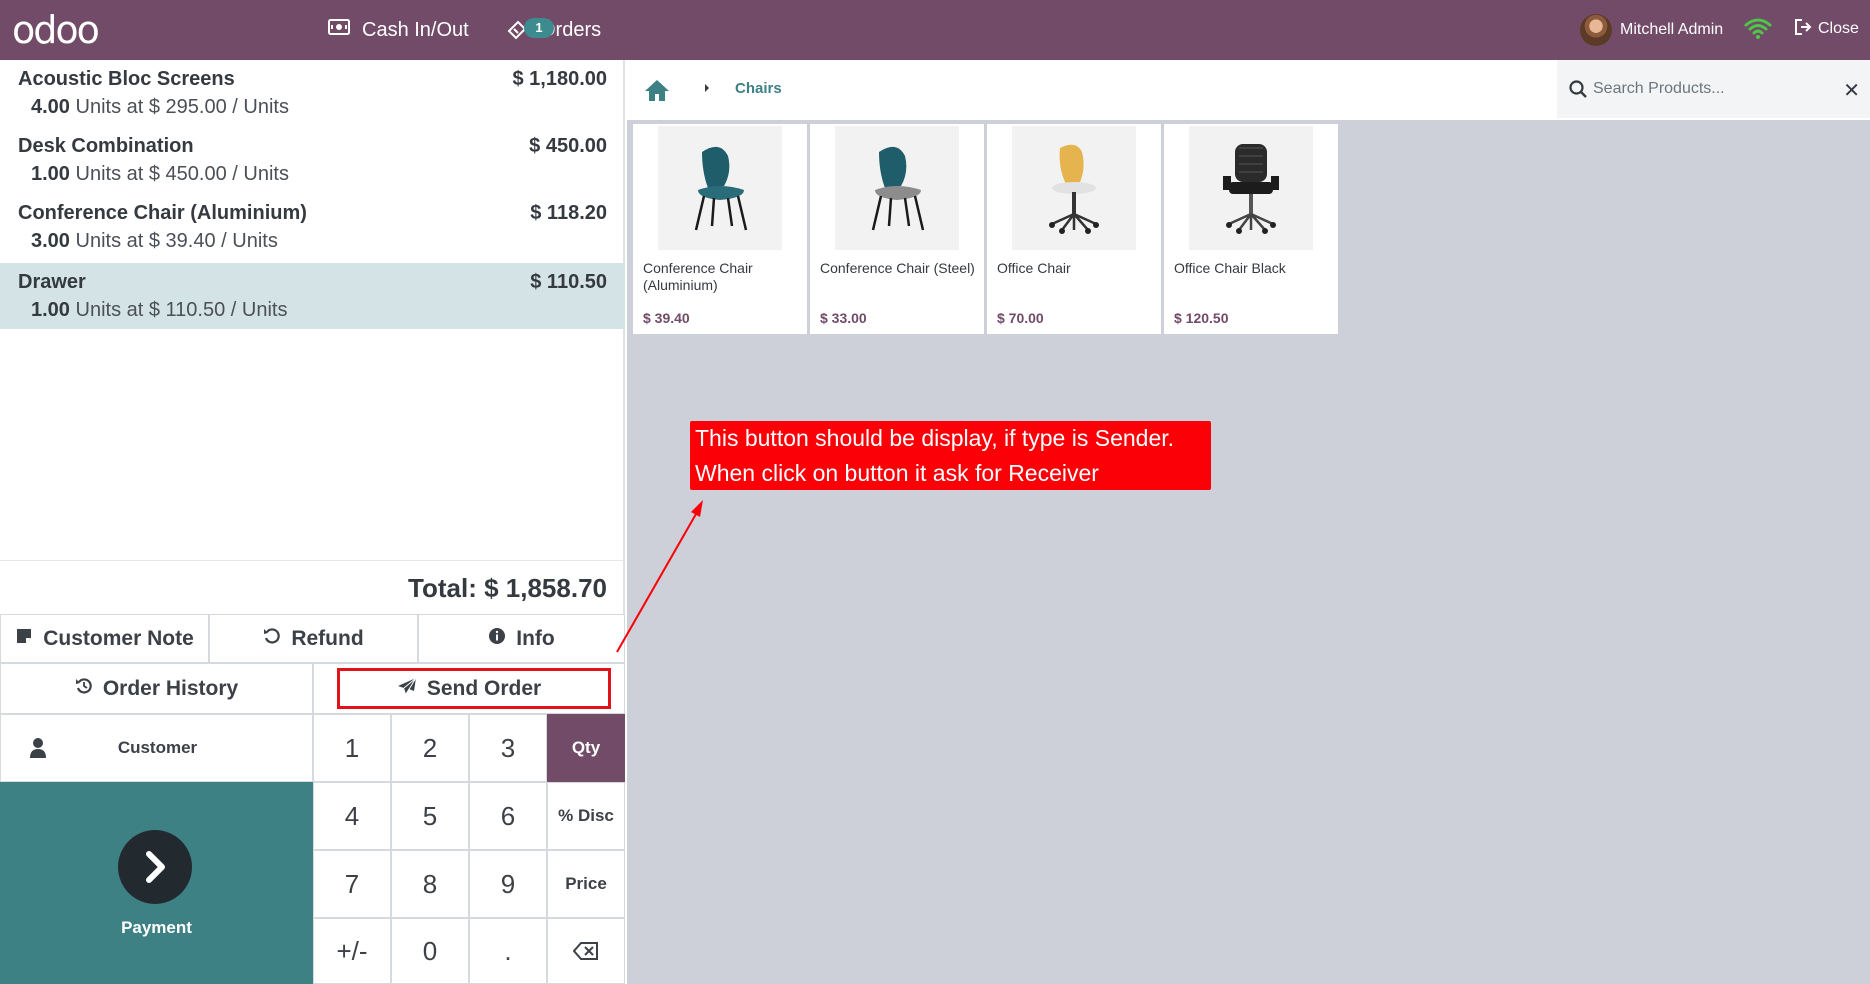  What do you see at coordinates (430, 951) in the screenshot?
I see `numpad-key-0: 0` at bounding box center [430, 951].